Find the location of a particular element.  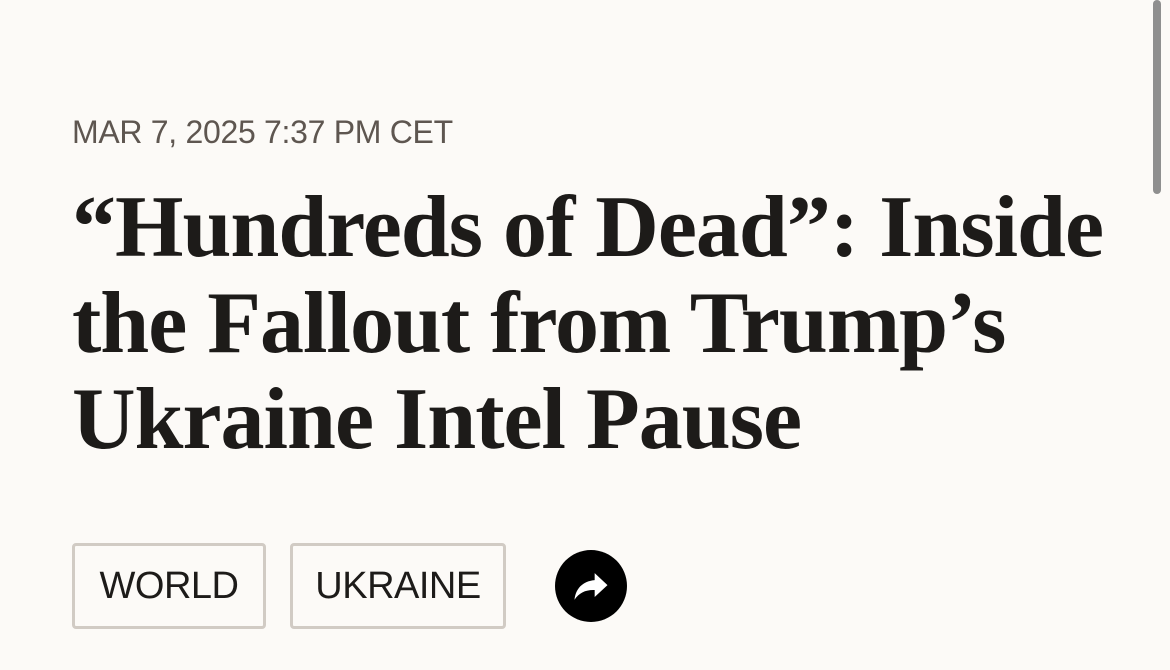

share-arrow-icon is located at coordinates (591, 586).